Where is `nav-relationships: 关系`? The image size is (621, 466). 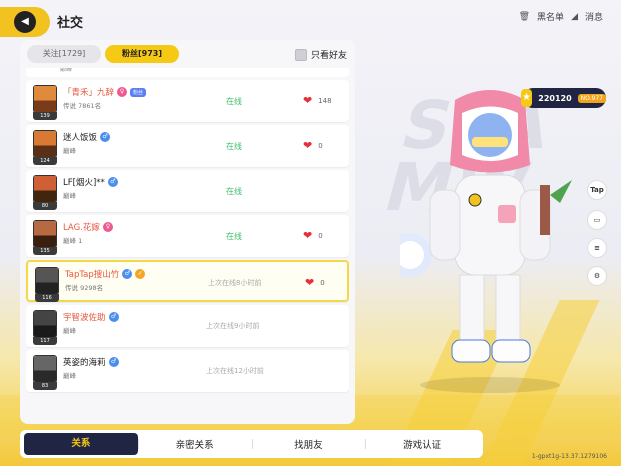
nav-relationships: 关系 is located at coordinates (81, 444).